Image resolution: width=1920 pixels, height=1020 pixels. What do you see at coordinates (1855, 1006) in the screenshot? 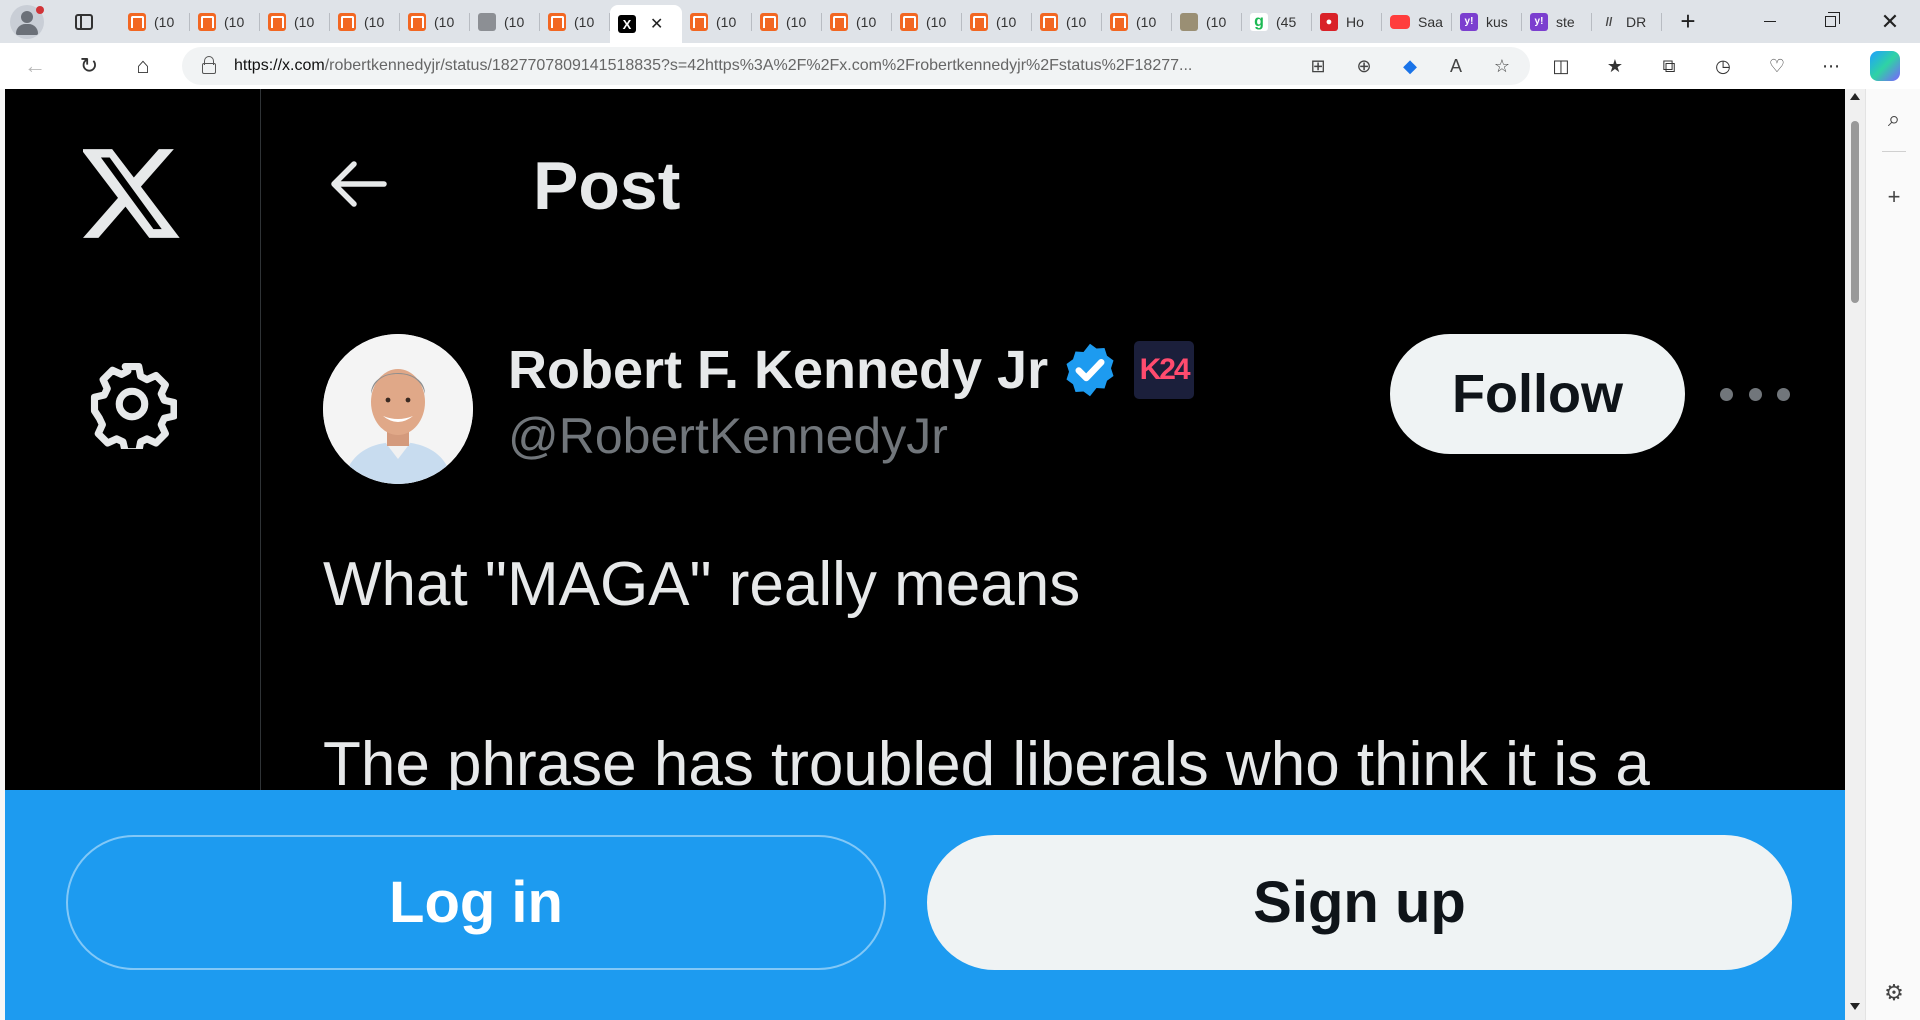
I see `scroll-down-arrow-icon` at bounding box center [1855, 1006].